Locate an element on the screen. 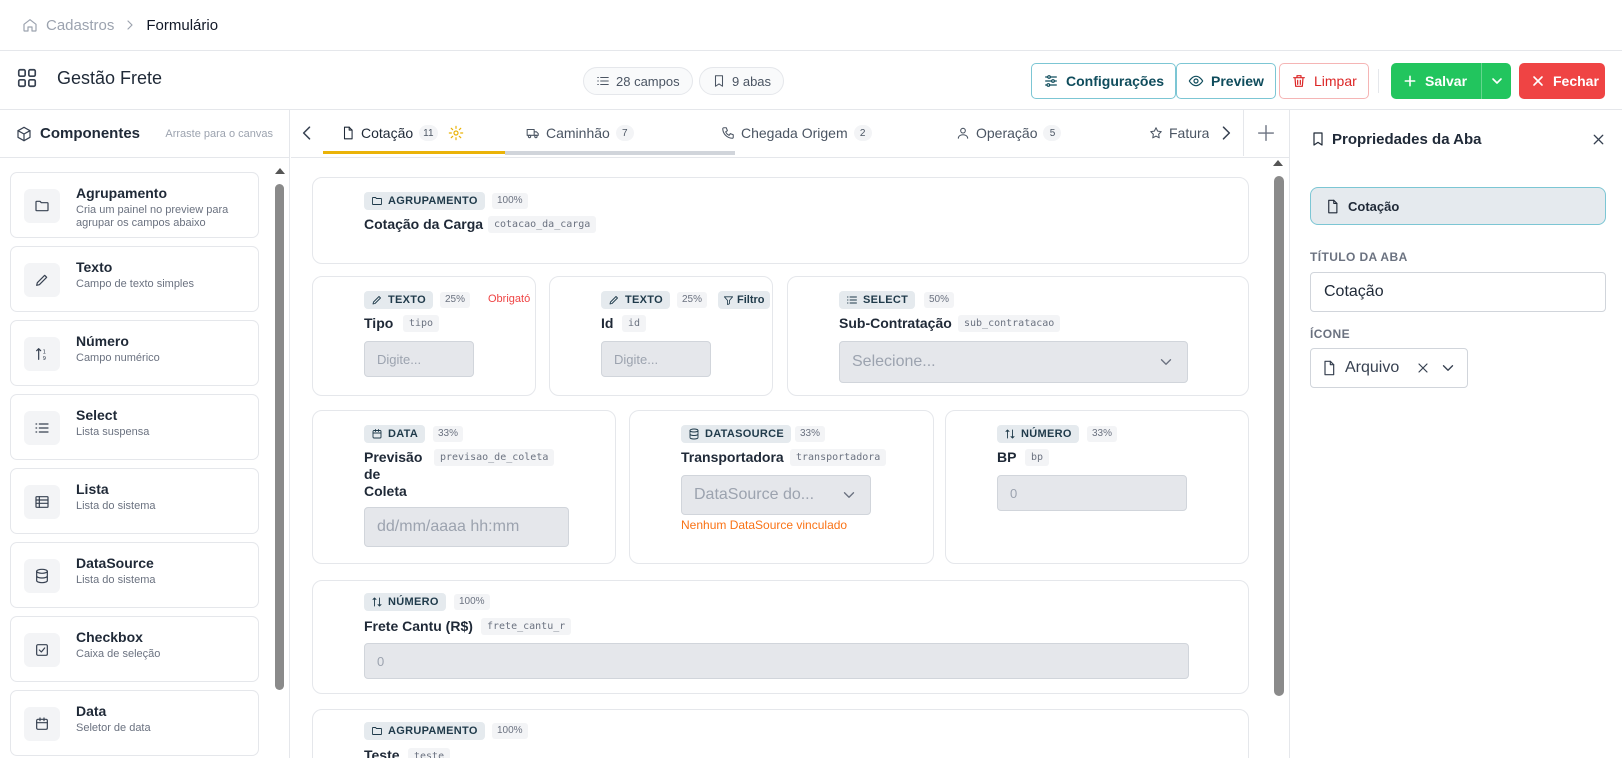 The image size is (1622, 758). tab-cotacao: Cotação 11 is located at coordinates (402, 133).